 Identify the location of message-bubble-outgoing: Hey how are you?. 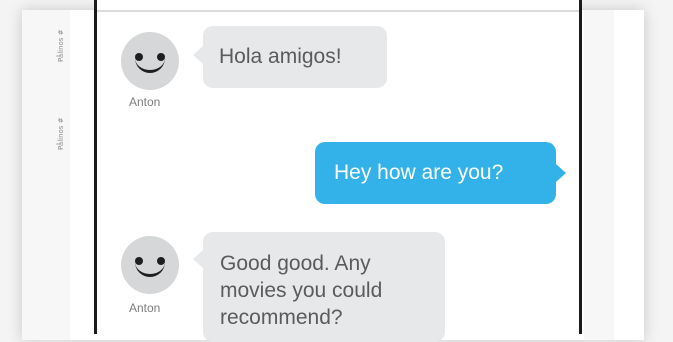
(435, 173).